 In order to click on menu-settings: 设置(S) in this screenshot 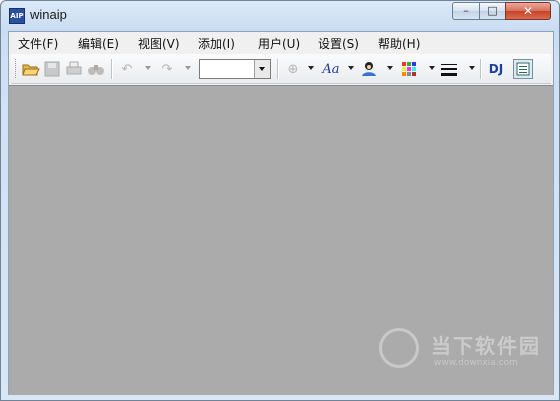, I will do `click(338, 43)`.